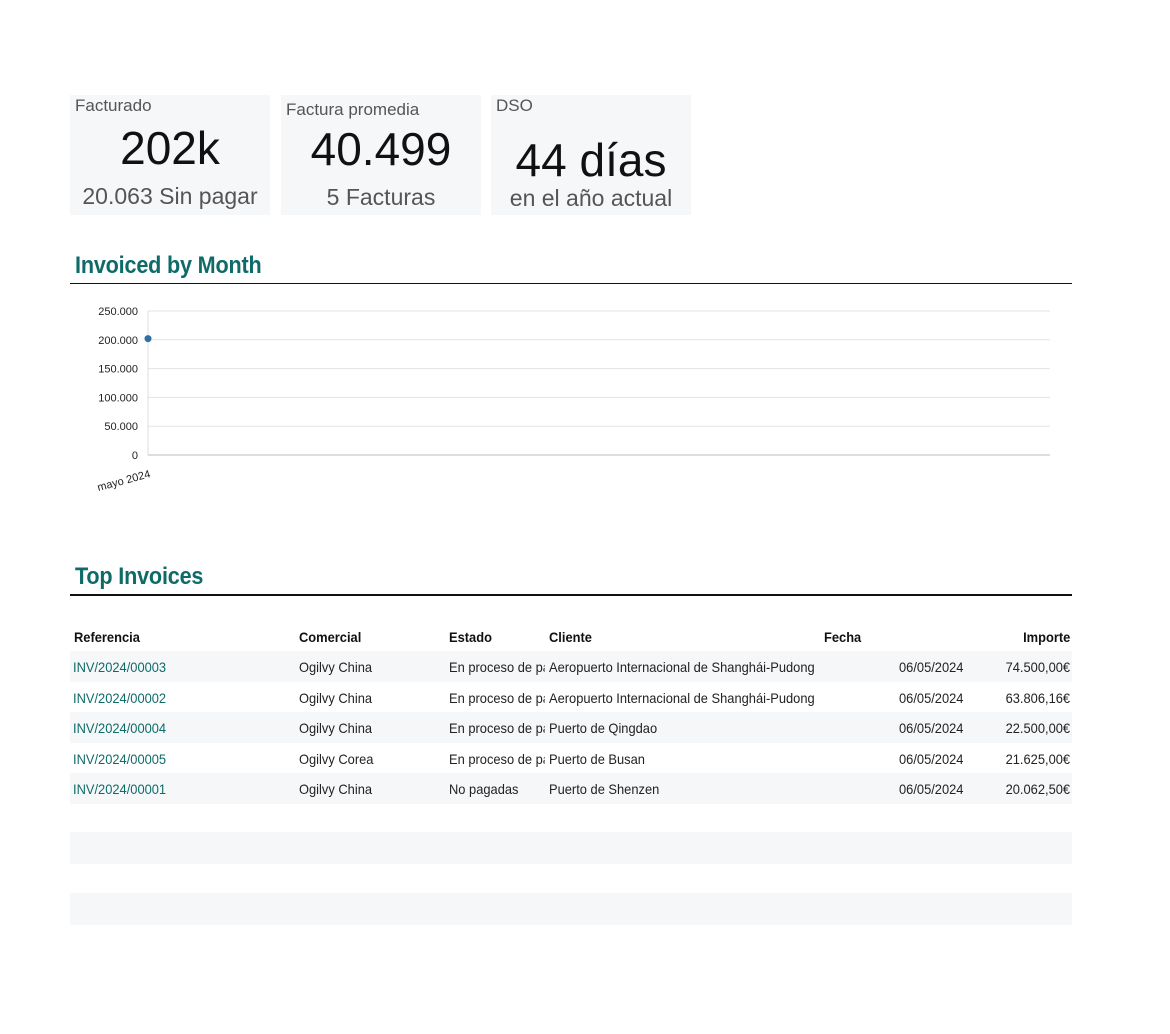 Image resolution: width=1170 pixels, height=1034 pixels. I want to click on data-point, so click(148, 339).